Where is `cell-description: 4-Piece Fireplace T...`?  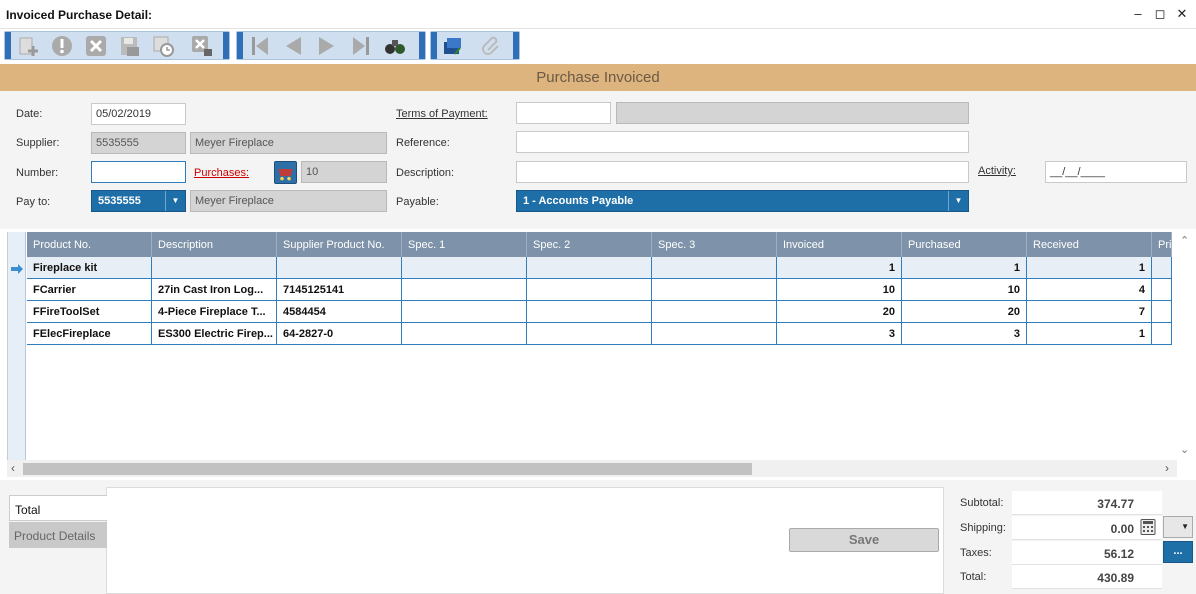 cell-description: 4-Piece Fireplace T... is located at coordinates (214, 311).